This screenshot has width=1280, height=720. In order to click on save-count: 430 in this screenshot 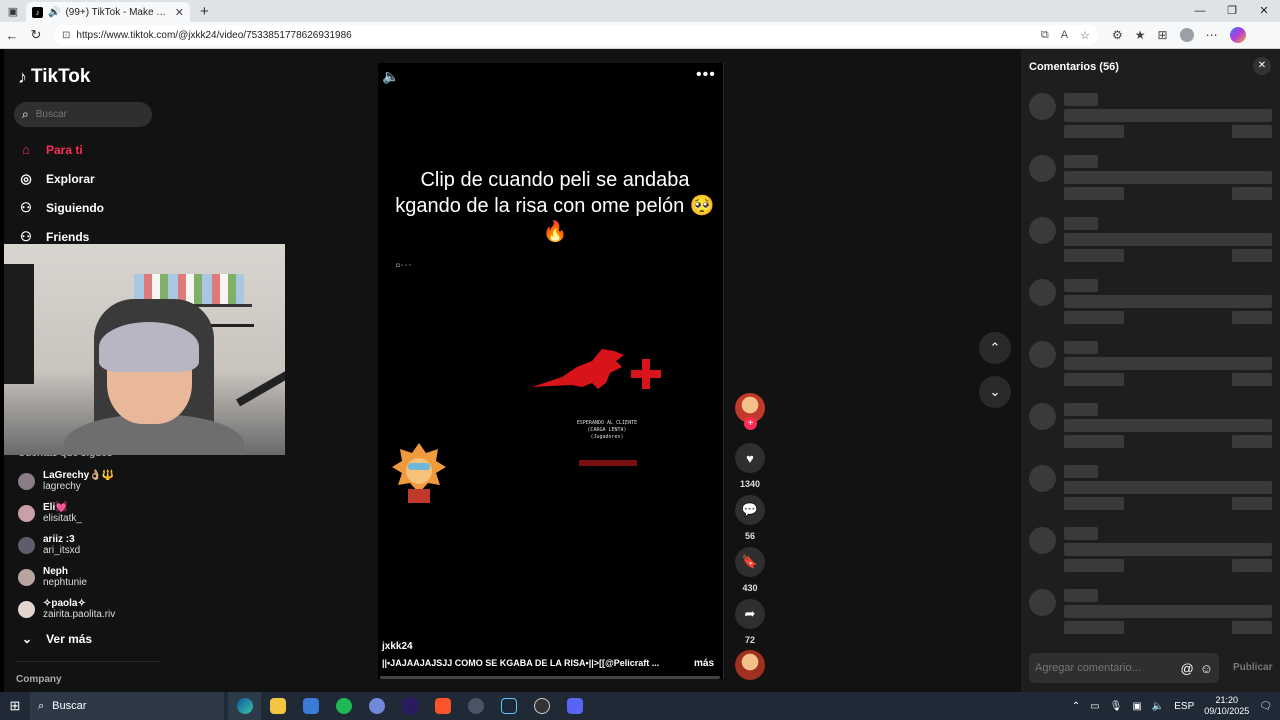, I will do `click(750, 588)`.